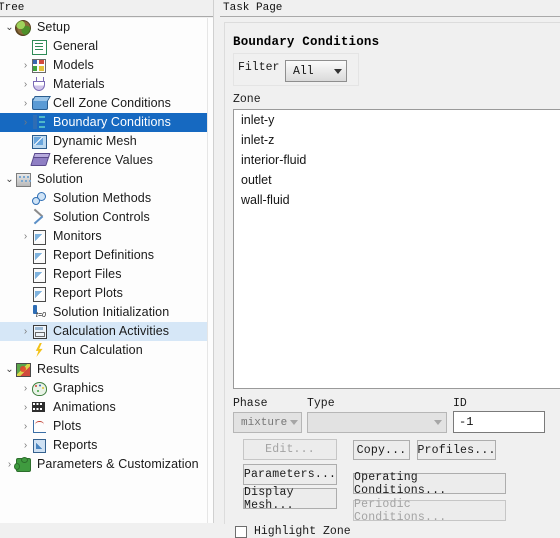  What do you see at coordinates (39, 312) in the screenshot?
I see `solution-initialization-icon: t=0` at bounding box center [39, 312].